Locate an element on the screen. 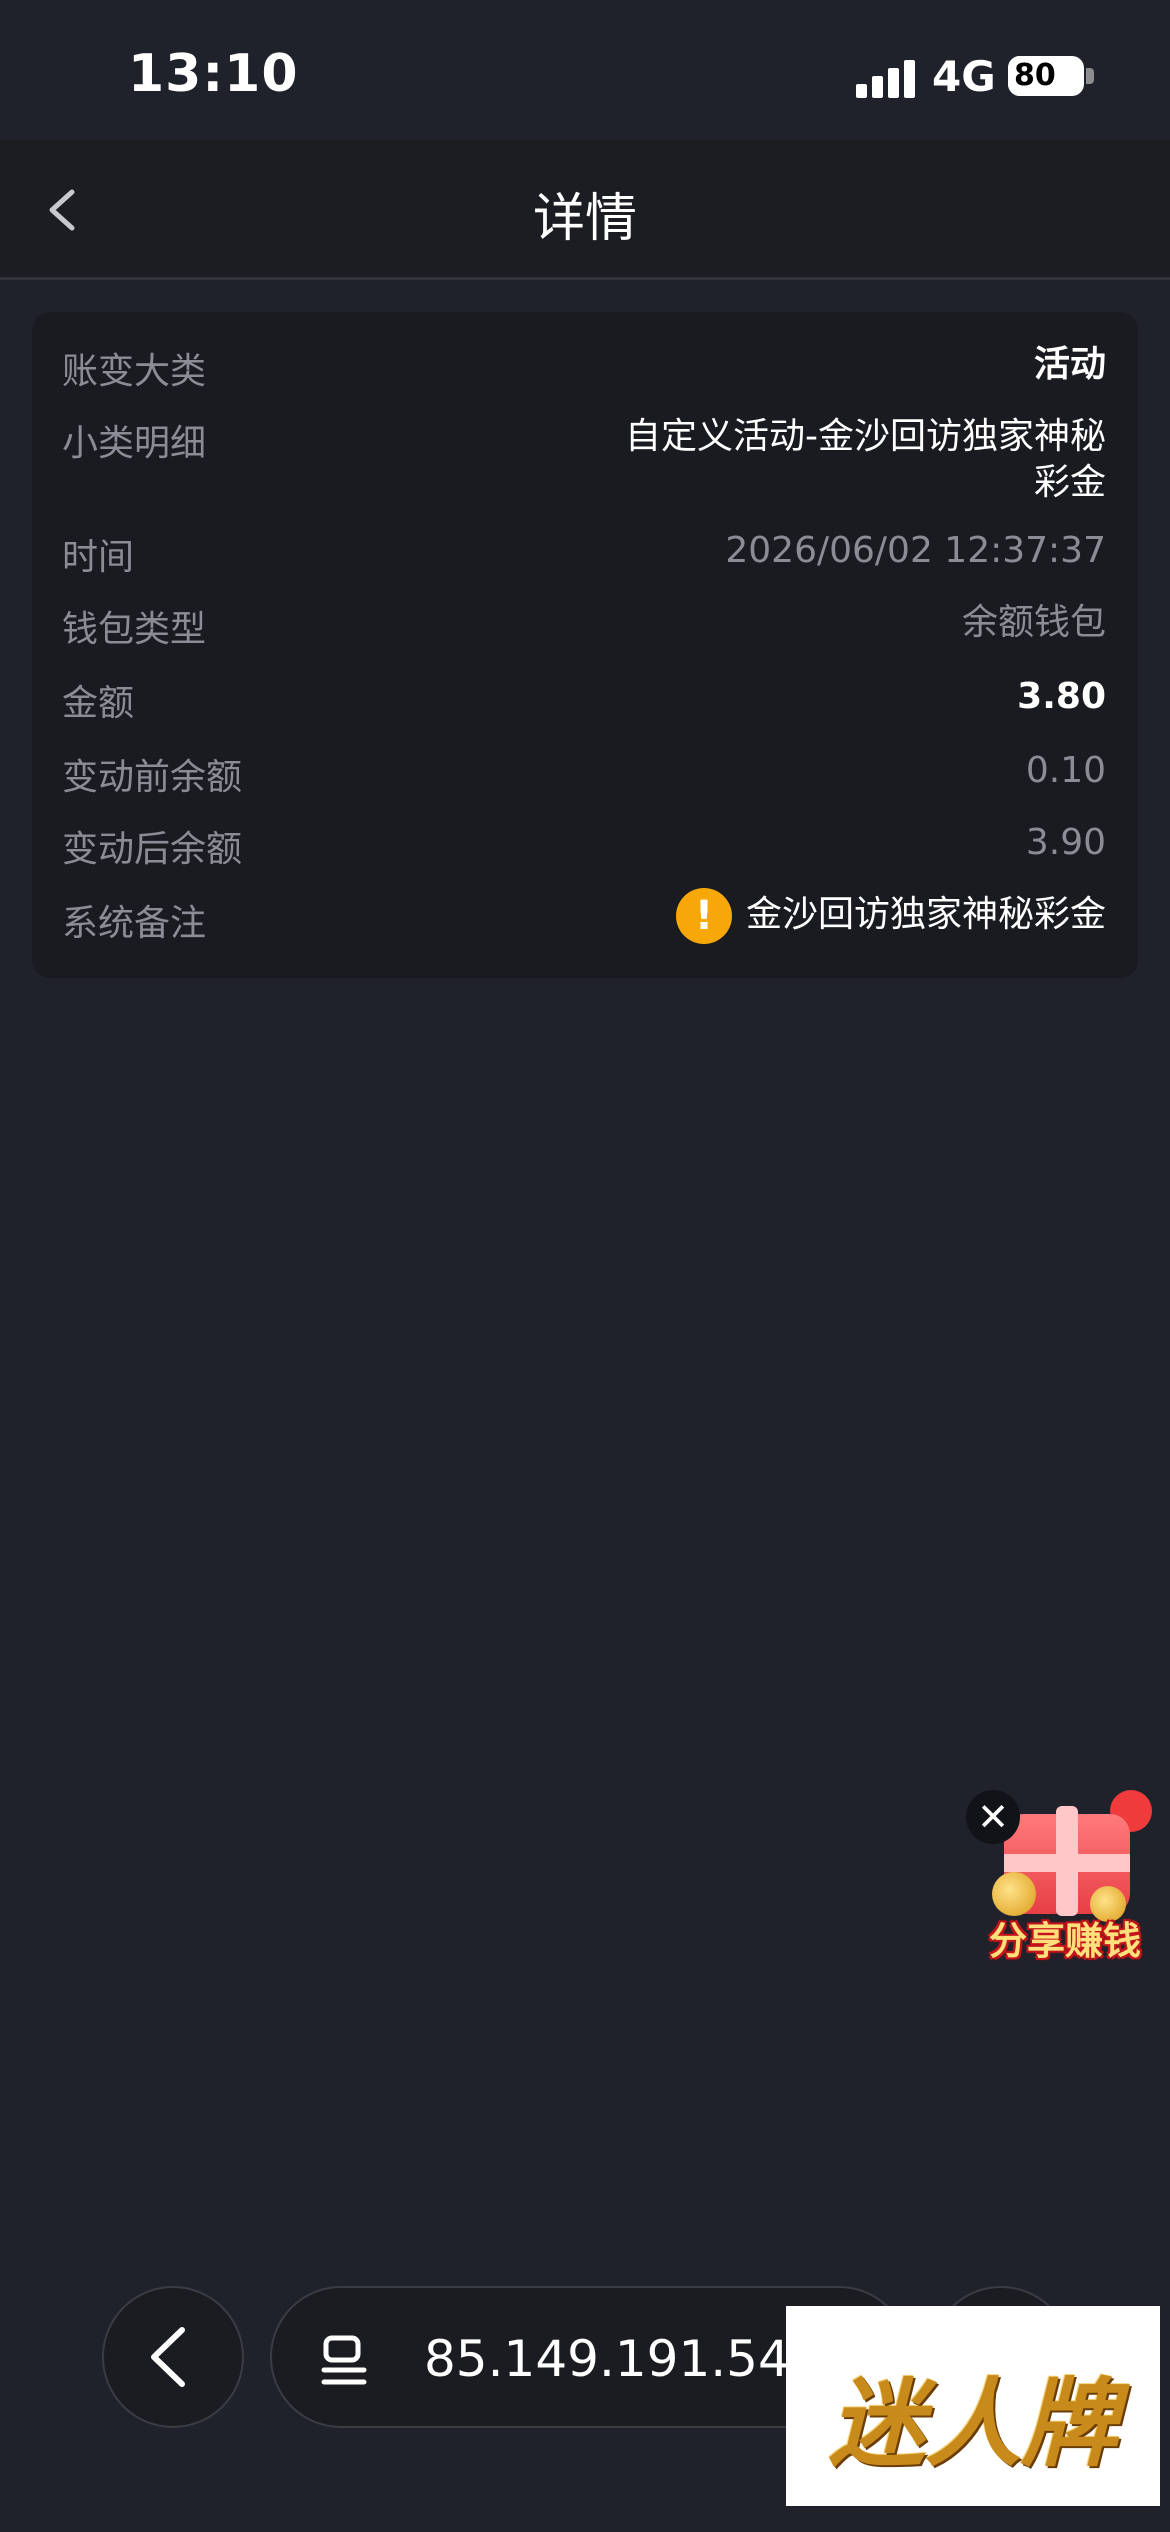 Image resolution: width=1170 pixels, height=2532 pixels. detail-label: 系统备注 is located at coordinates (134, 923).